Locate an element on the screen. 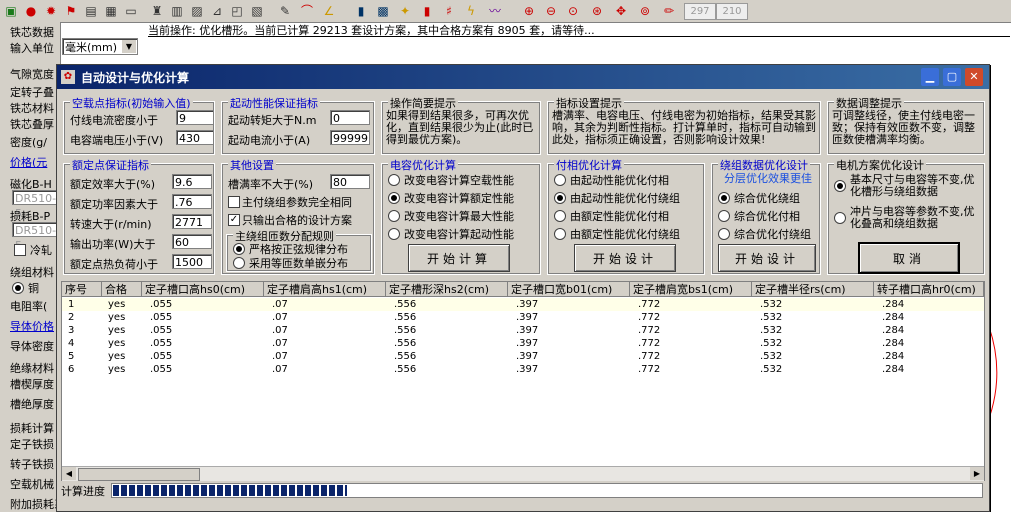  horizontal-scrollbar: ◀ ▶ is located at coordinates (523, 473).